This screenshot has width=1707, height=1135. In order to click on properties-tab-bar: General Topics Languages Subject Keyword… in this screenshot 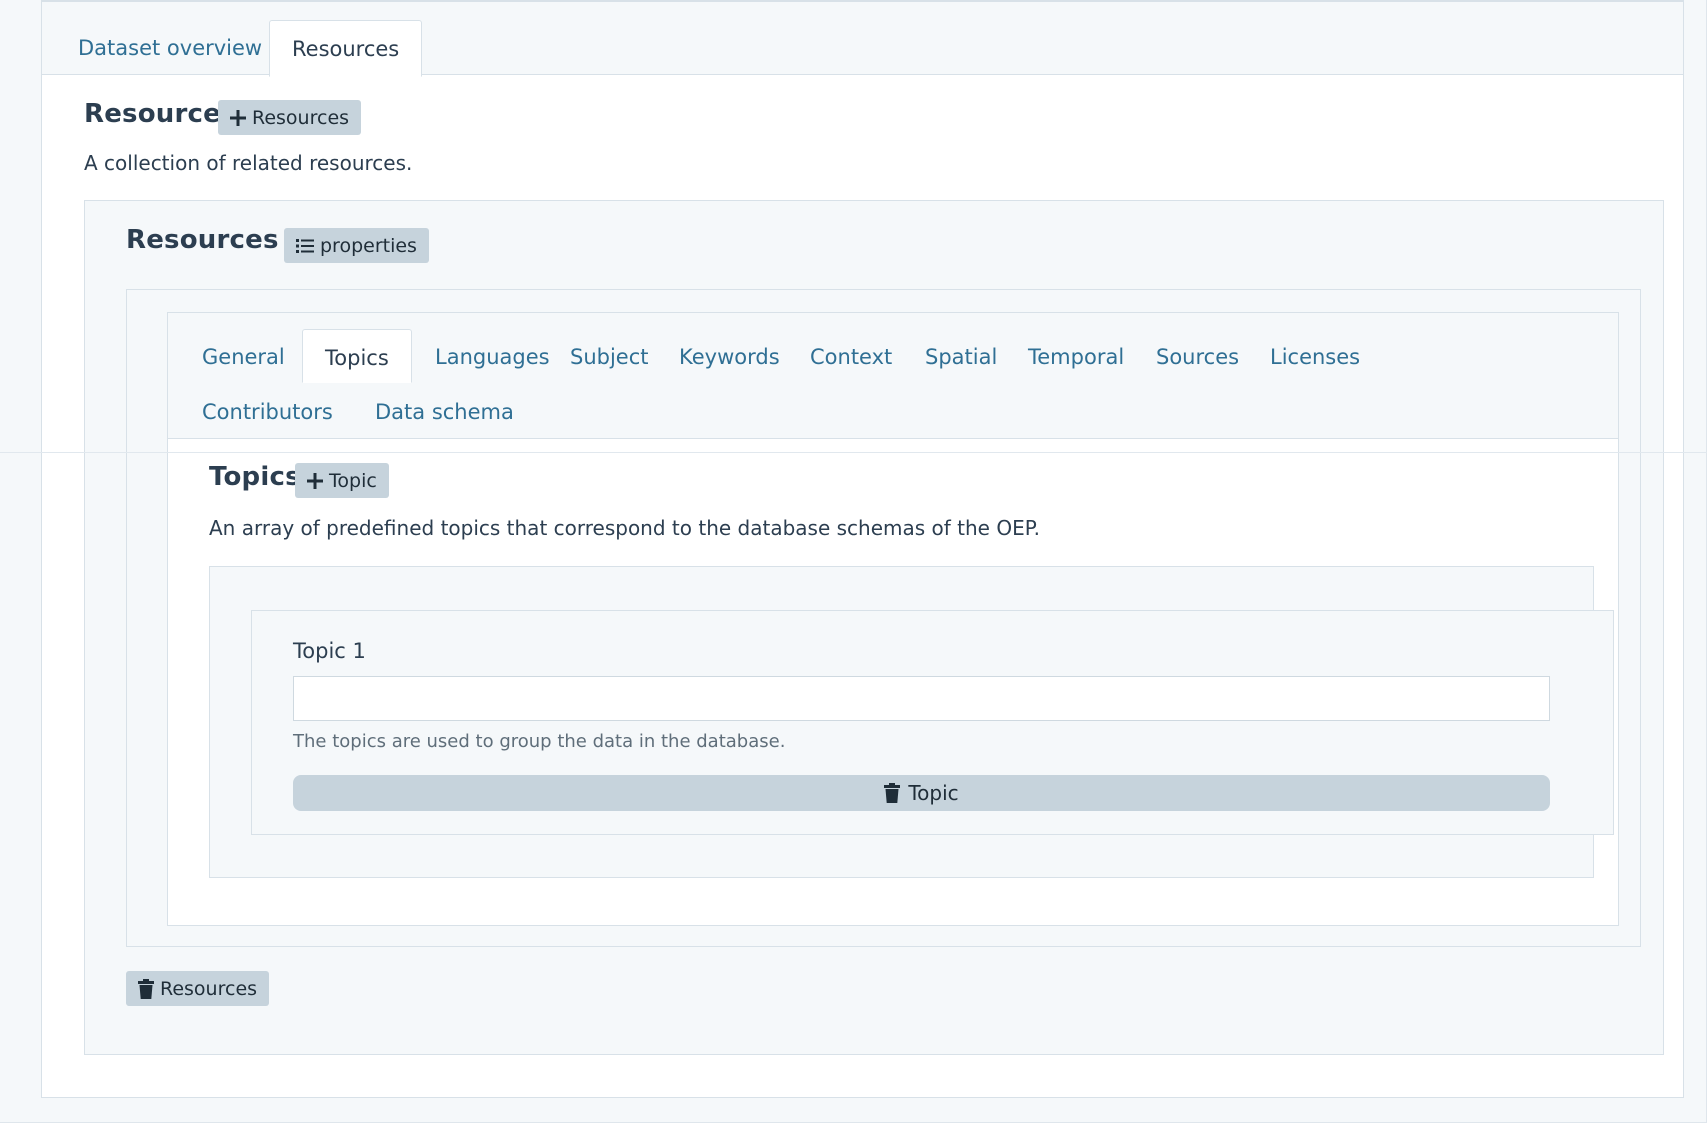, I will do `click(893, 376)`.